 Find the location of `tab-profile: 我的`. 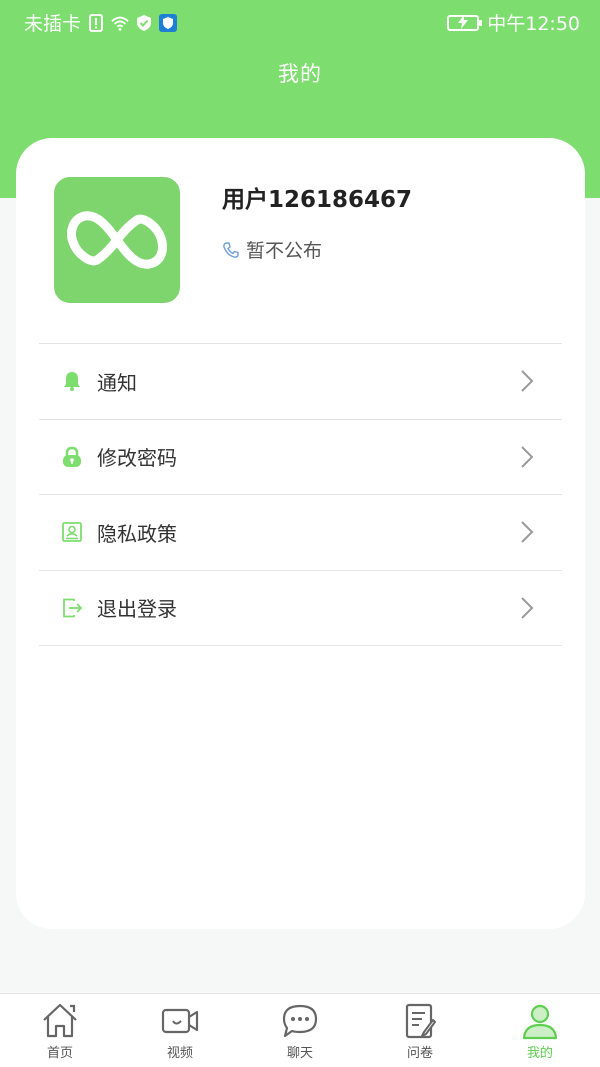

tab-profile: 我的 is located at coordinates (540, 1030).